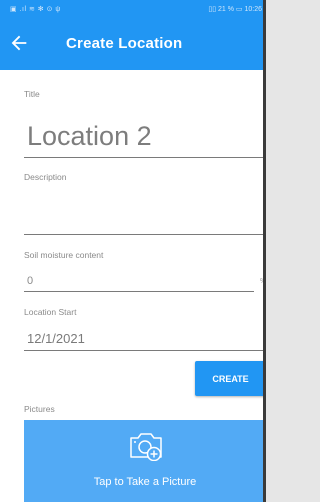 This screenshot has width=320, height=502. I want to click on location-start-value: 12/1/2021, so click(56, 338).